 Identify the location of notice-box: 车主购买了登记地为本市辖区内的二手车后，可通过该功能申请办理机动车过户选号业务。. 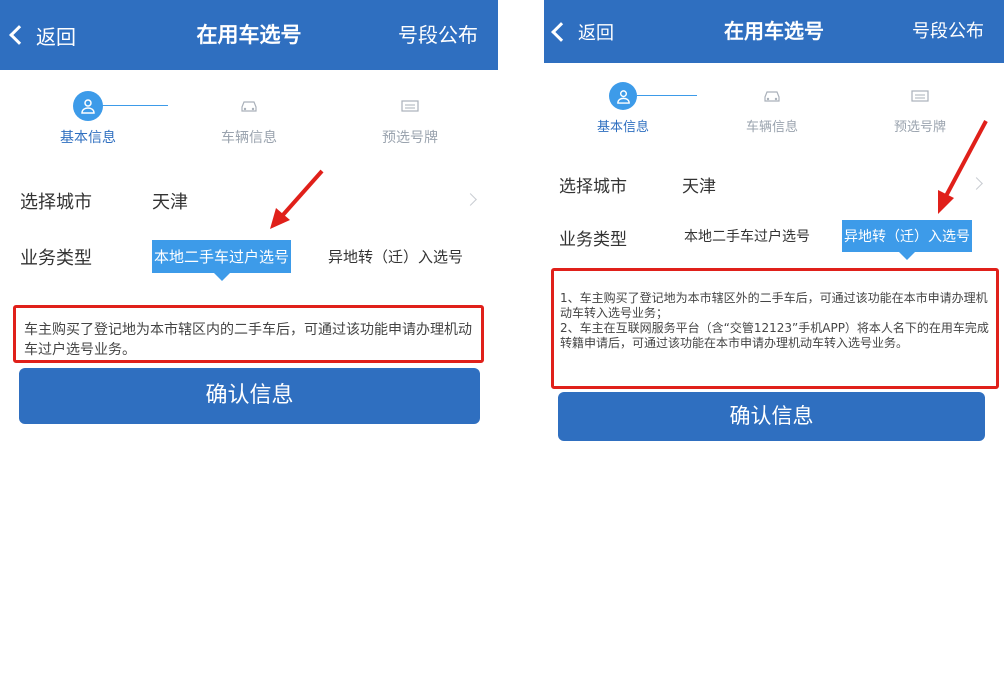
(248, 334).